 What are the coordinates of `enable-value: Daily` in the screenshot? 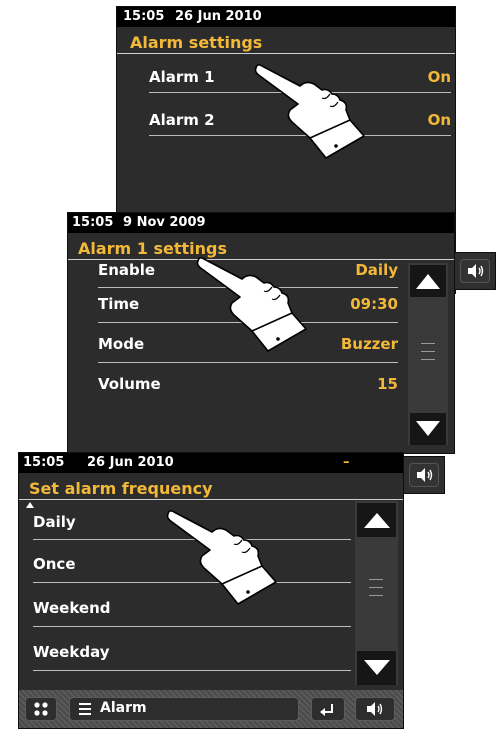 It's located at (376, 270).